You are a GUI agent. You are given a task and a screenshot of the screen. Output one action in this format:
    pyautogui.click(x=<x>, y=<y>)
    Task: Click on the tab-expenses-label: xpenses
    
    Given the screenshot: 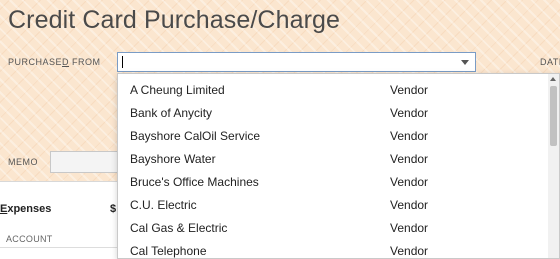 What is the action you would take?
    pyautogui.click(x=29, y=209)
    